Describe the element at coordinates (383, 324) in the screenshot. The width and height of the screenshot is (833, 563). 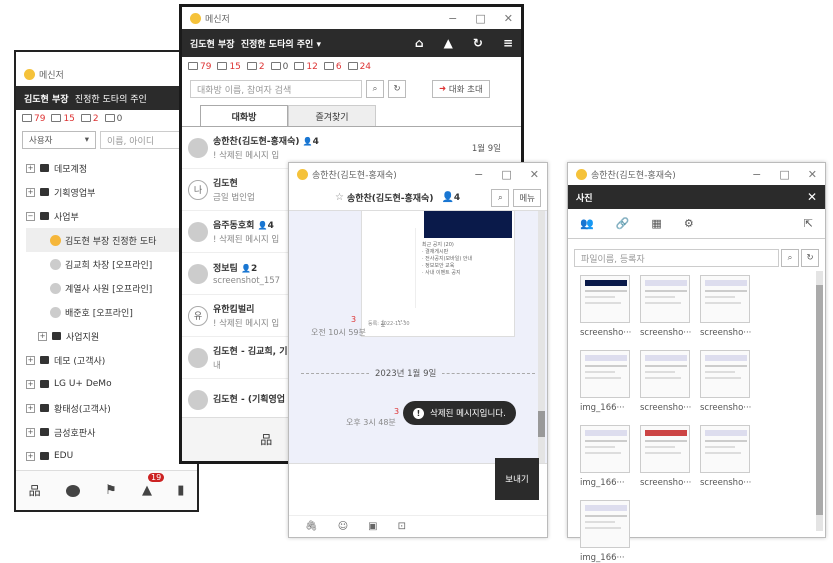
I see `download-icon: ⤓` at that location.